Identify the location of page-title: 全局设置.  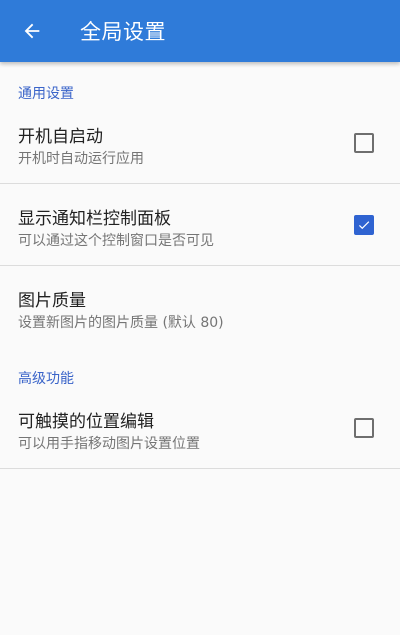
(123, 32).